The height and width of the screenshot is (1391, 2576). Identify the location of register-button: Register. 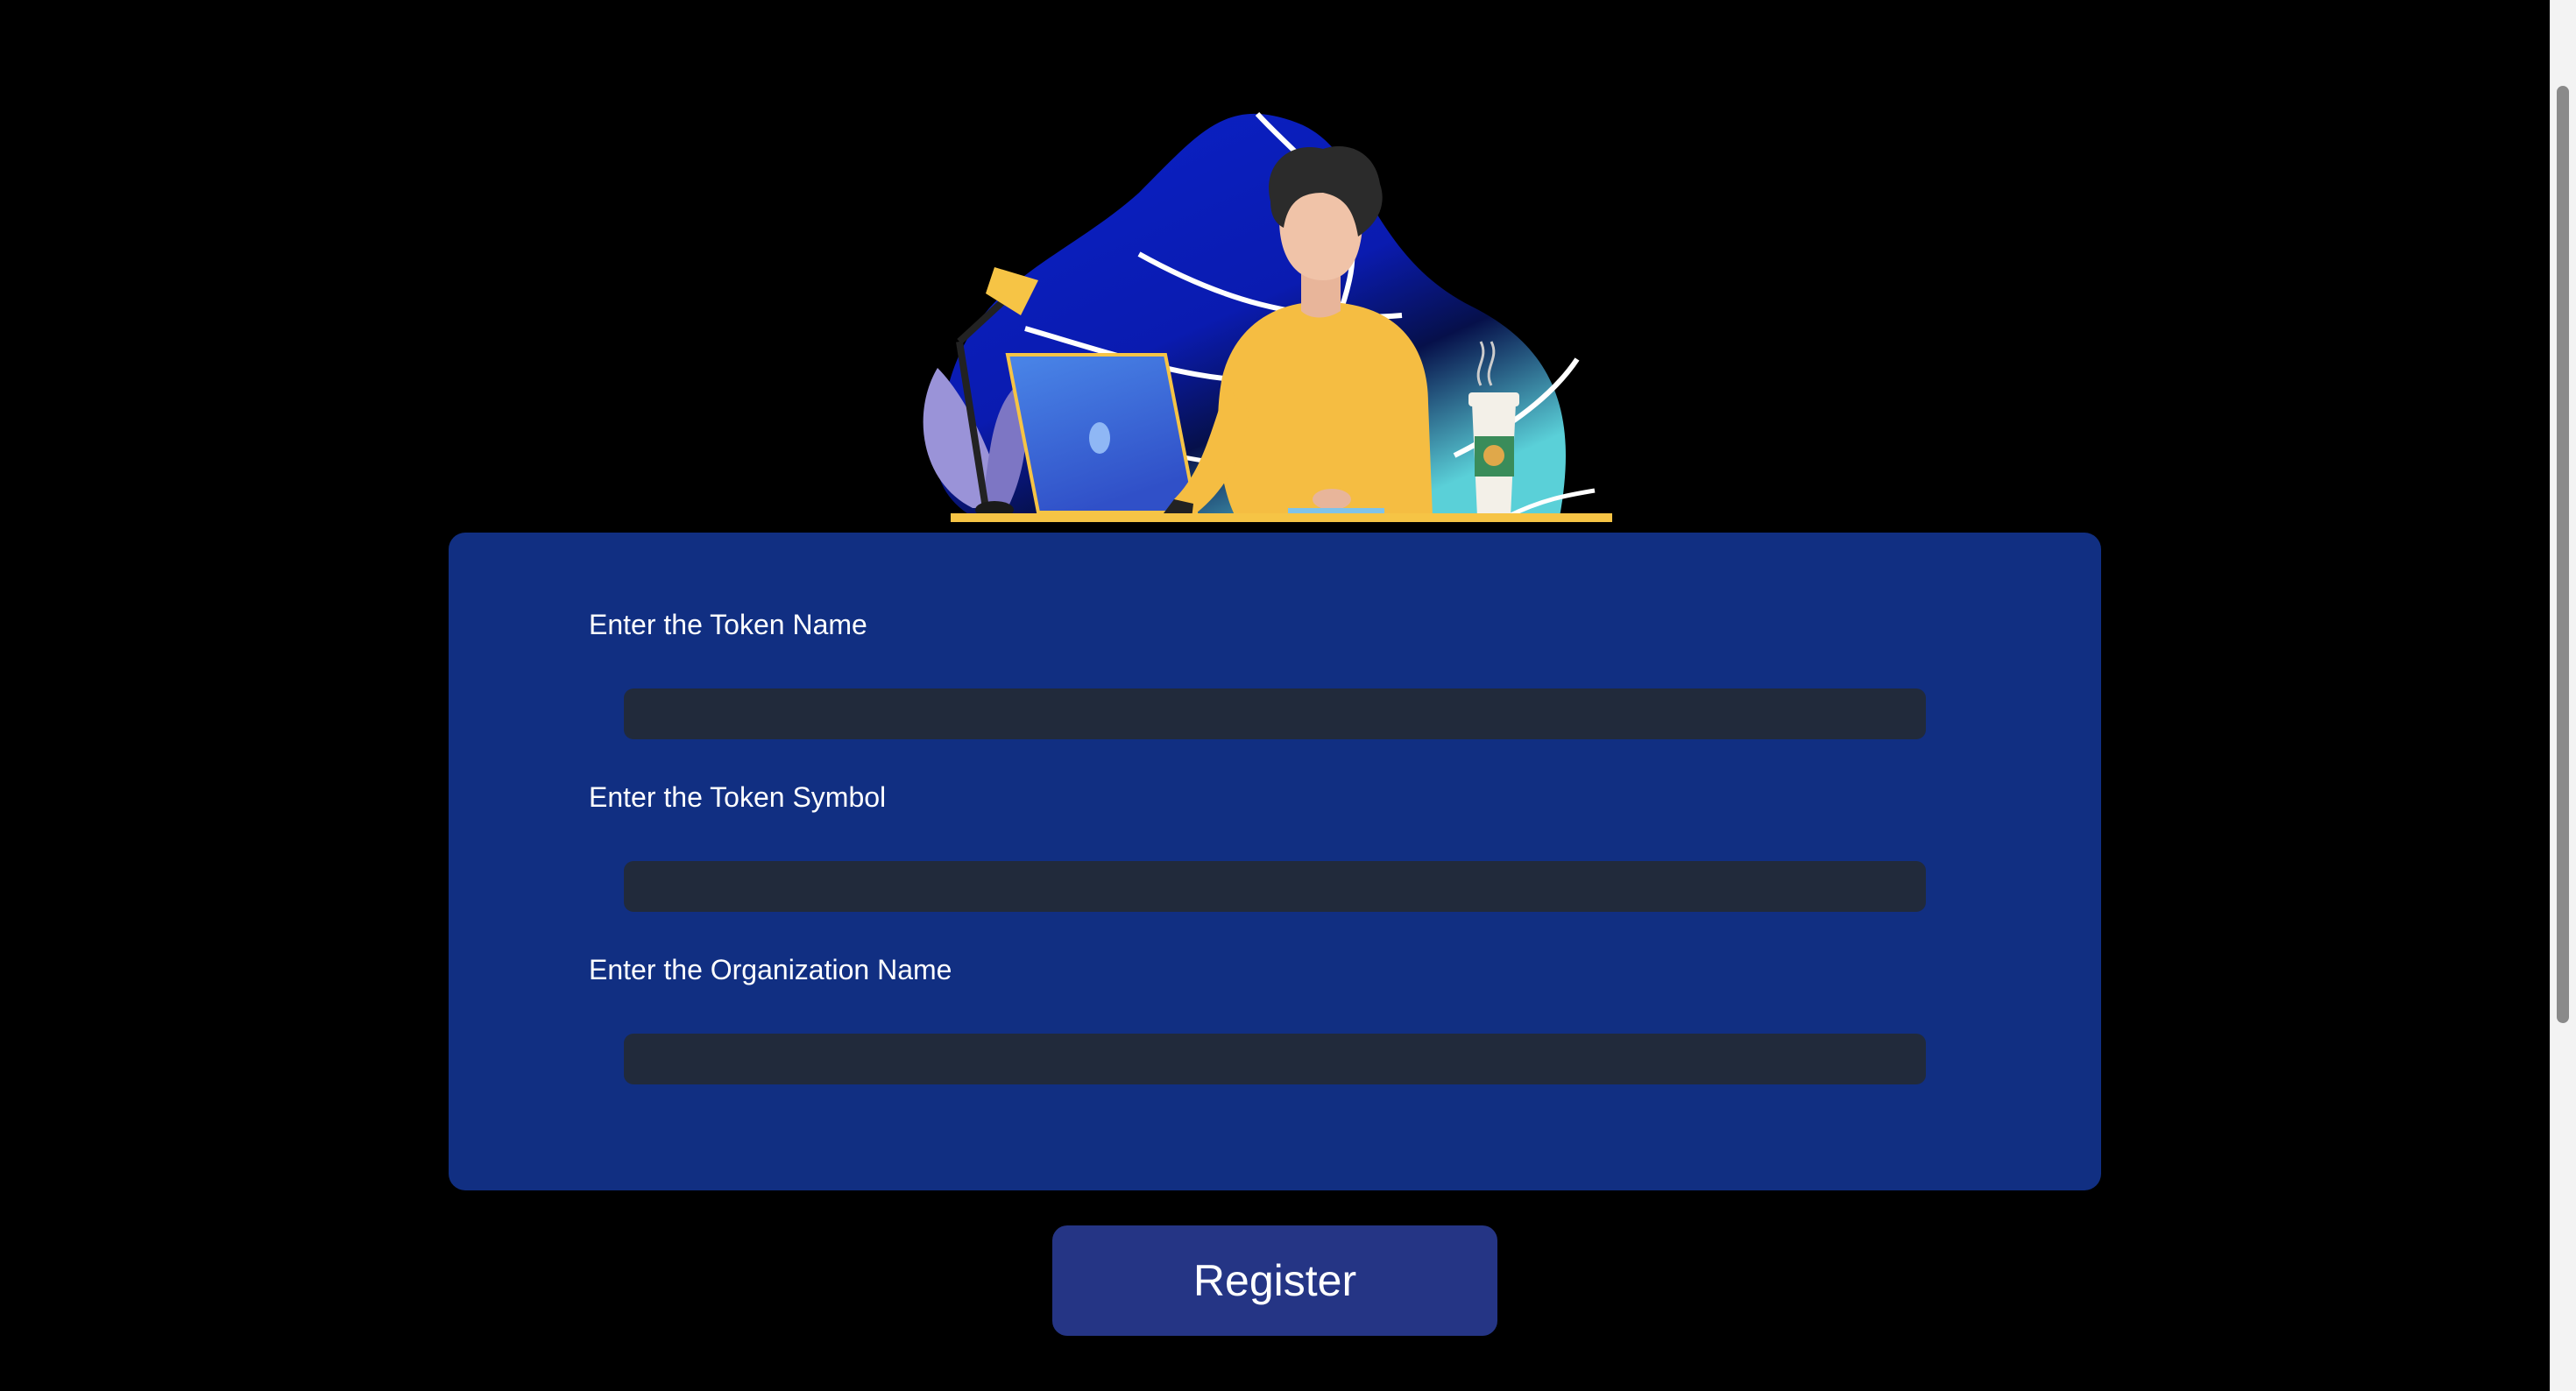
(1274, 1280).